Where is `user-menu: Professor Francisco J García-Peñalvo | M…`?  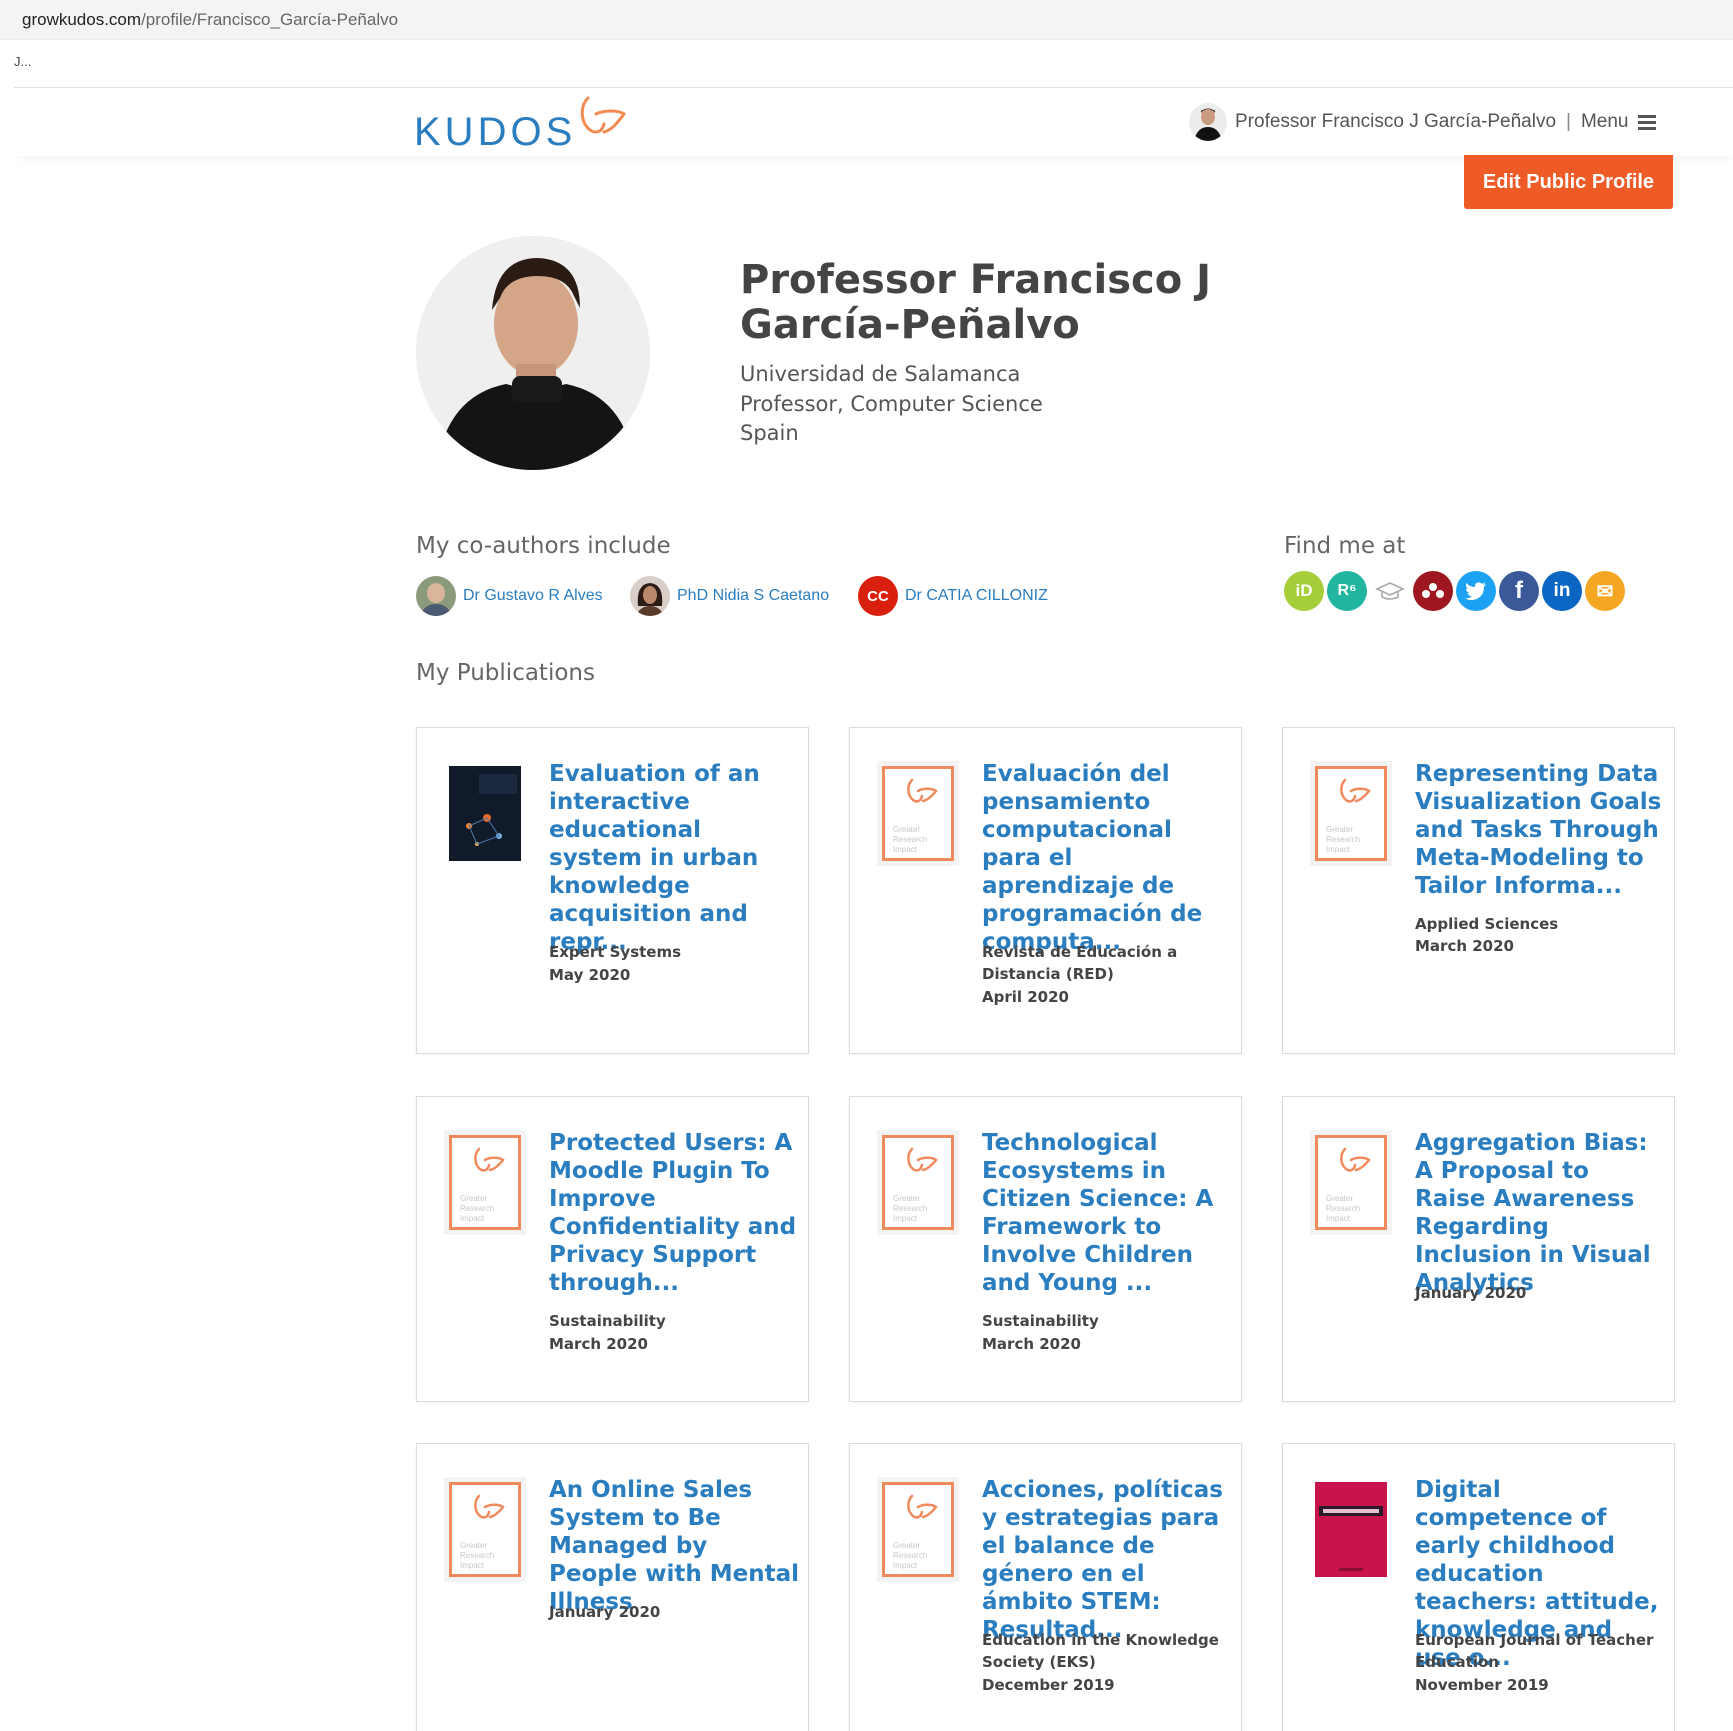 user-menu: Professor Francisco J García-Peñalvo | M… is located at coordinates (1423, 122).